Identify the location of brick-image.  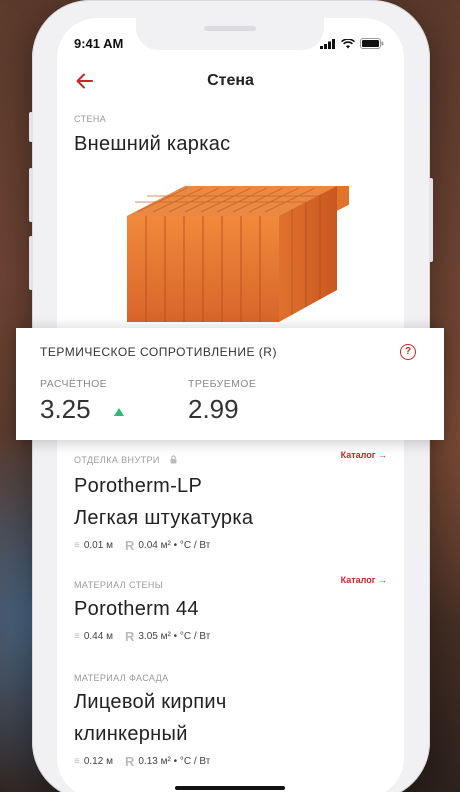
(238, 254).